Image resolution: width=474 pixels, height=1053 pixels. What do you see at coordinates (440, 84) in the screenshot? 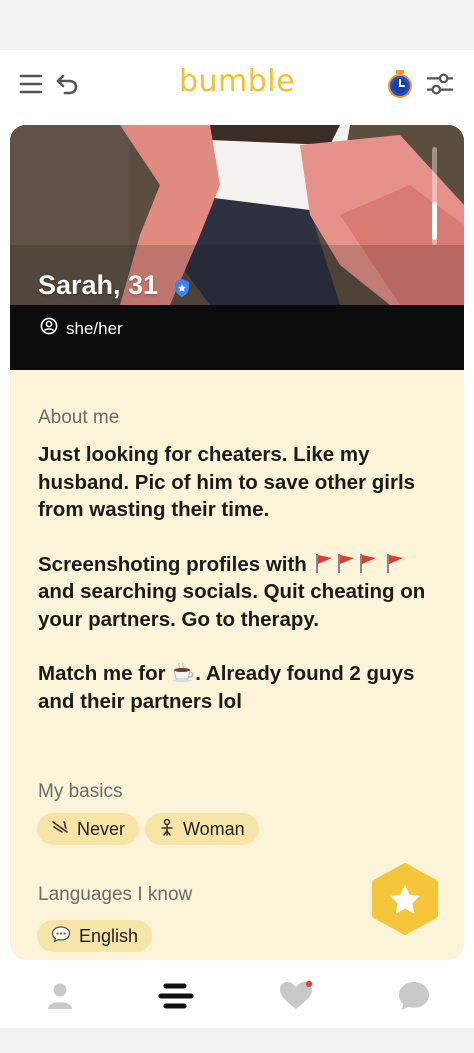
I see `filter-icon` at bounding box center [440, 84].